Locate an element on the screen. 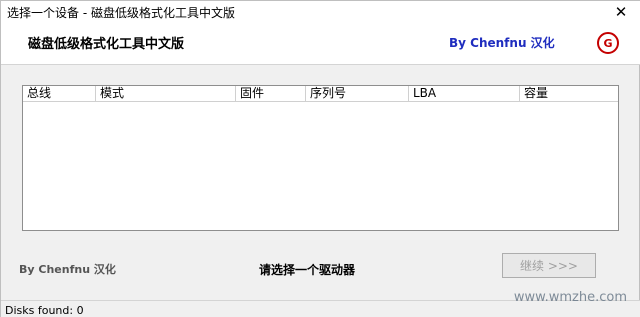 This screenshot has width=640, height=317. table-header: 总线 模式 固件 序列号 LBA 容量 is located at coordinates (320, 94).